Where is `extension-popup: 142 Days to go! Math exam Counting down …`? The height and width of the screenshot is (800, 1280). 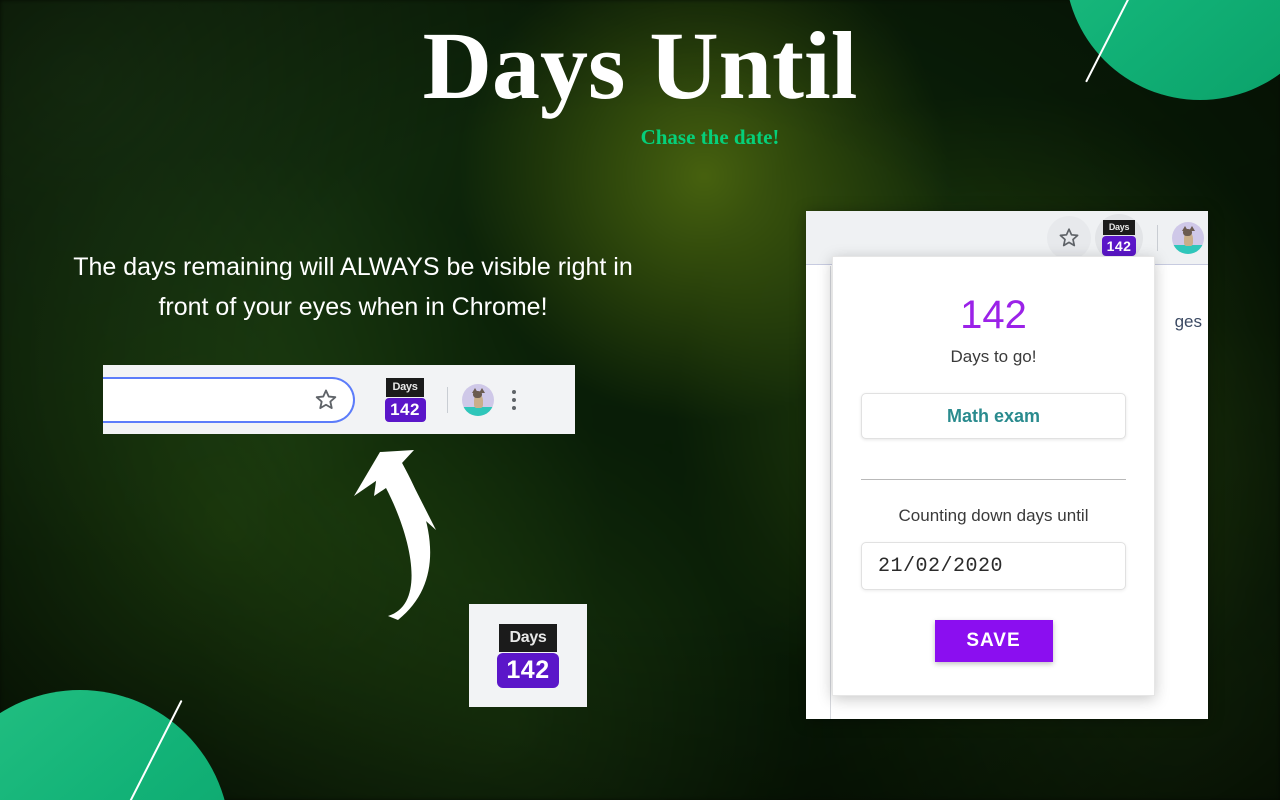
extension-popup: 142 Days to go! Math exam Counting down … is located at coordinates (993, 476).